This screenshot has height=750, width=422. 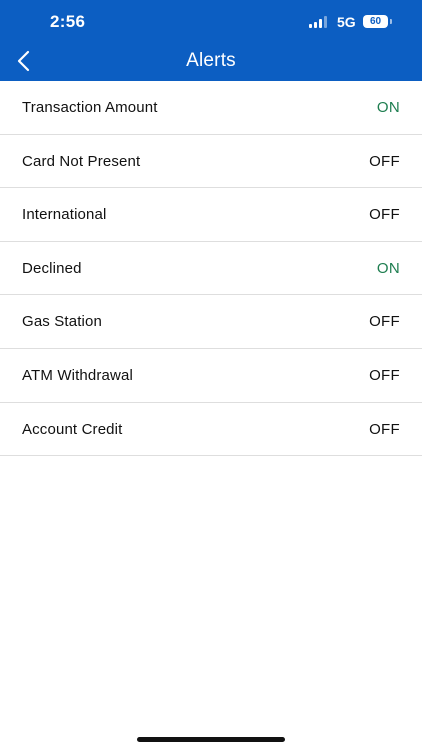 What do you see at coordinates (211, 430) in the screenshot?
I see `alert-row-account-credit: Account Credit OFF` at bounding box center [211, 430].